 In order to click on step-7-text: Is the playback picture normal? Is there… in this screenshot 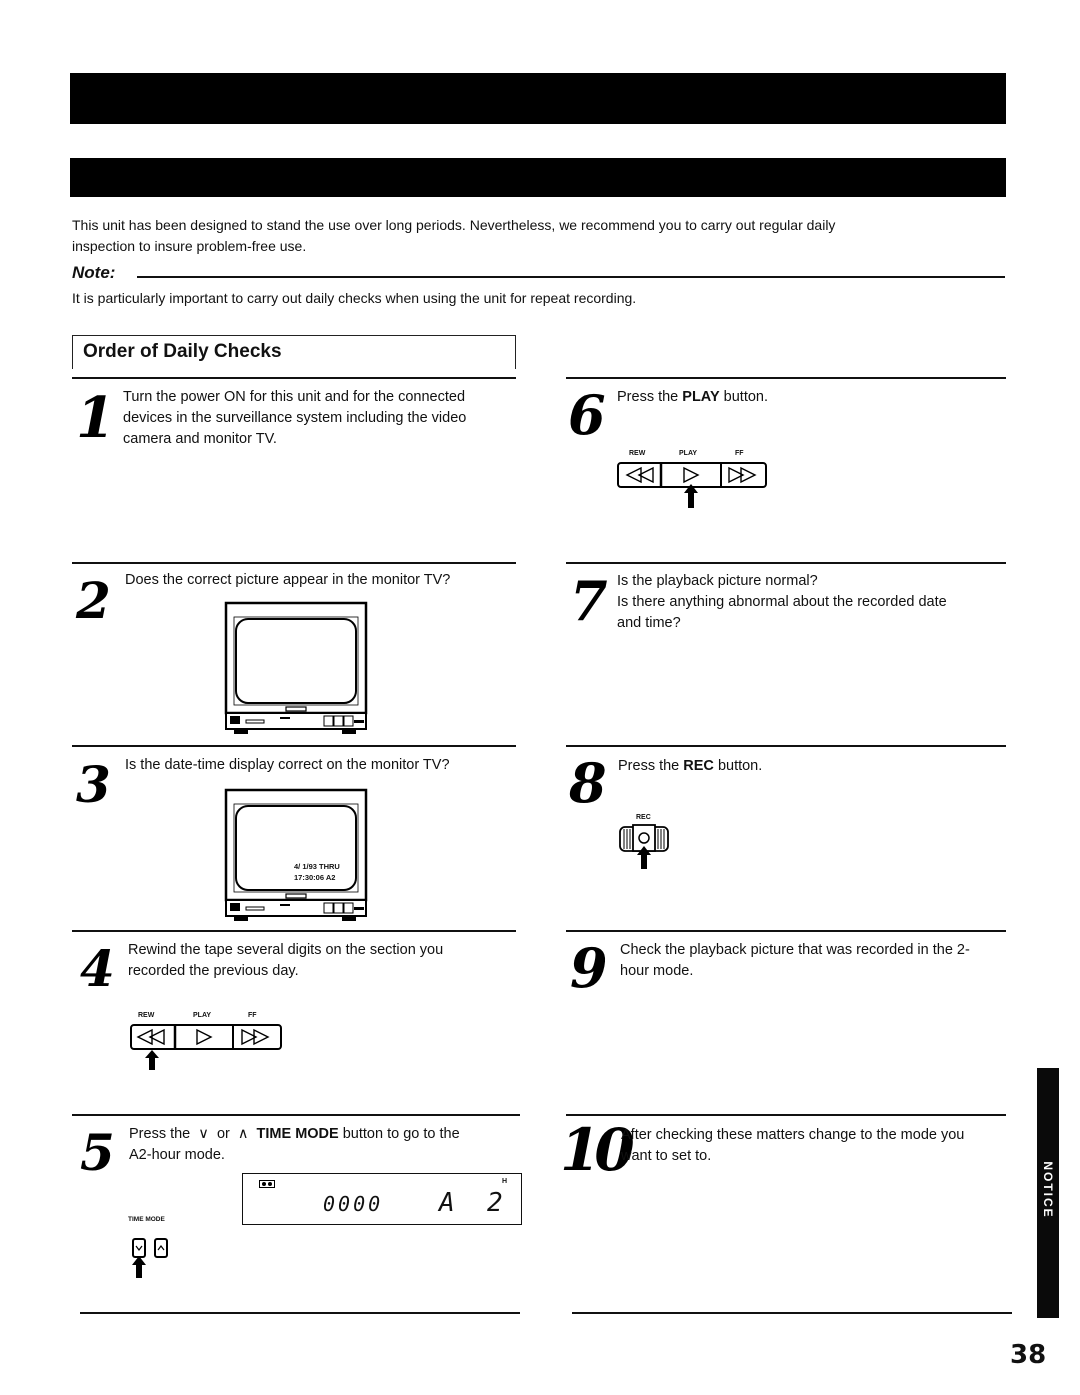, I will do `click(782, 602)`.